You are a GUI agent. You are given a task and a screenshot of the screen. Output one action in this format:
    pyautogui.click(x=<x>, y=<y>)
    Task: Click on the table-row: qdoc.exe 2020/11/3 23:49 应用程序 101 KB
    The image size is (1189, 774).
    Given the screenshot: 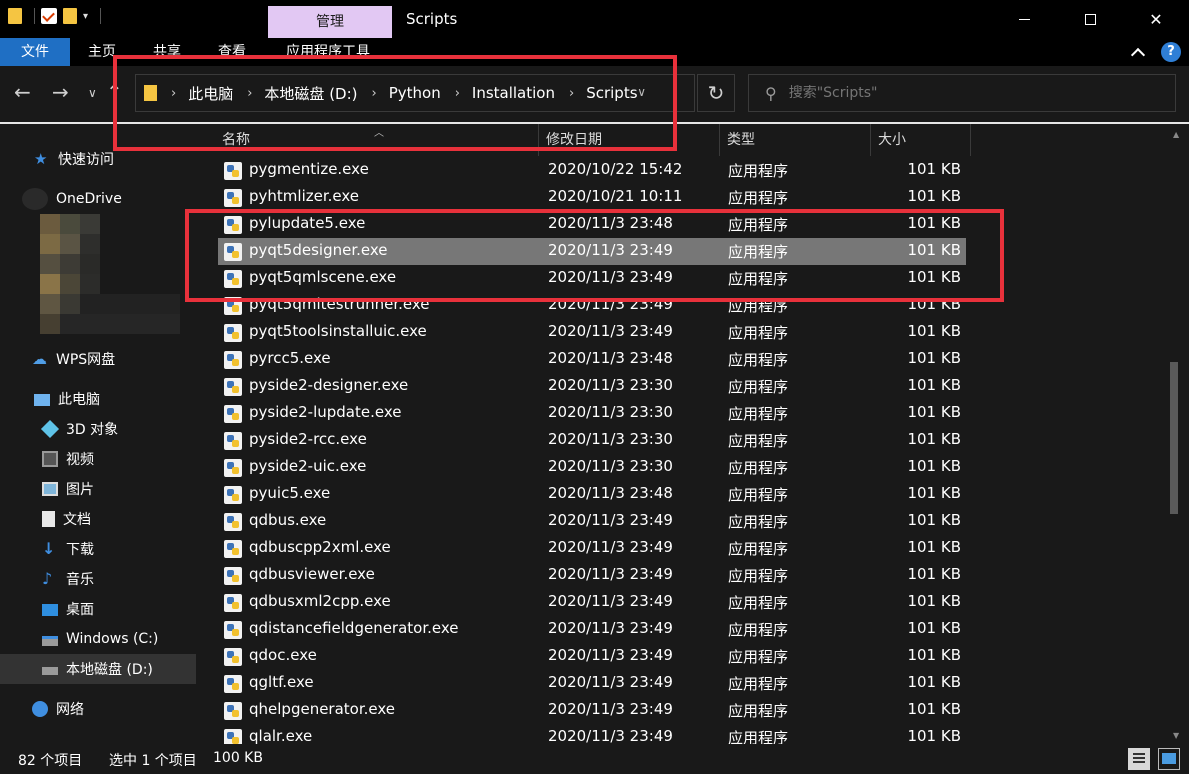 What is the action you would take?
    pyautogui.click(x=592, y=656)
    